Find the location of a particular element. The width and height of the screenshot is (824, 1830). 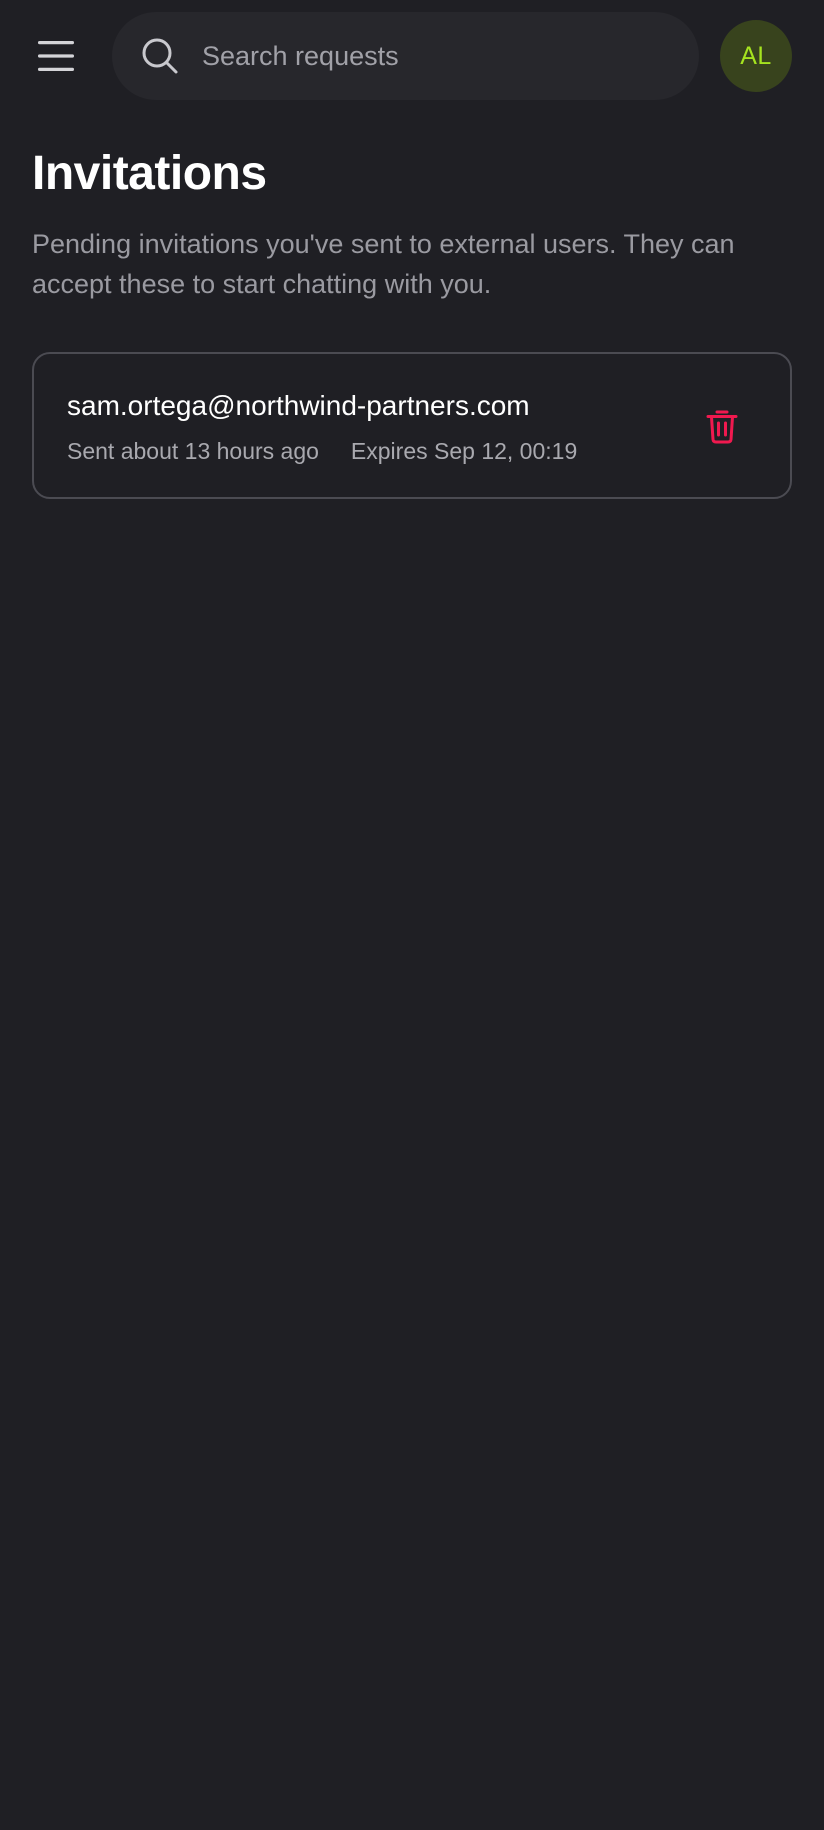

invitation-email: sam.ortega@northwind-partners.com is located at coordinates (298, 405).